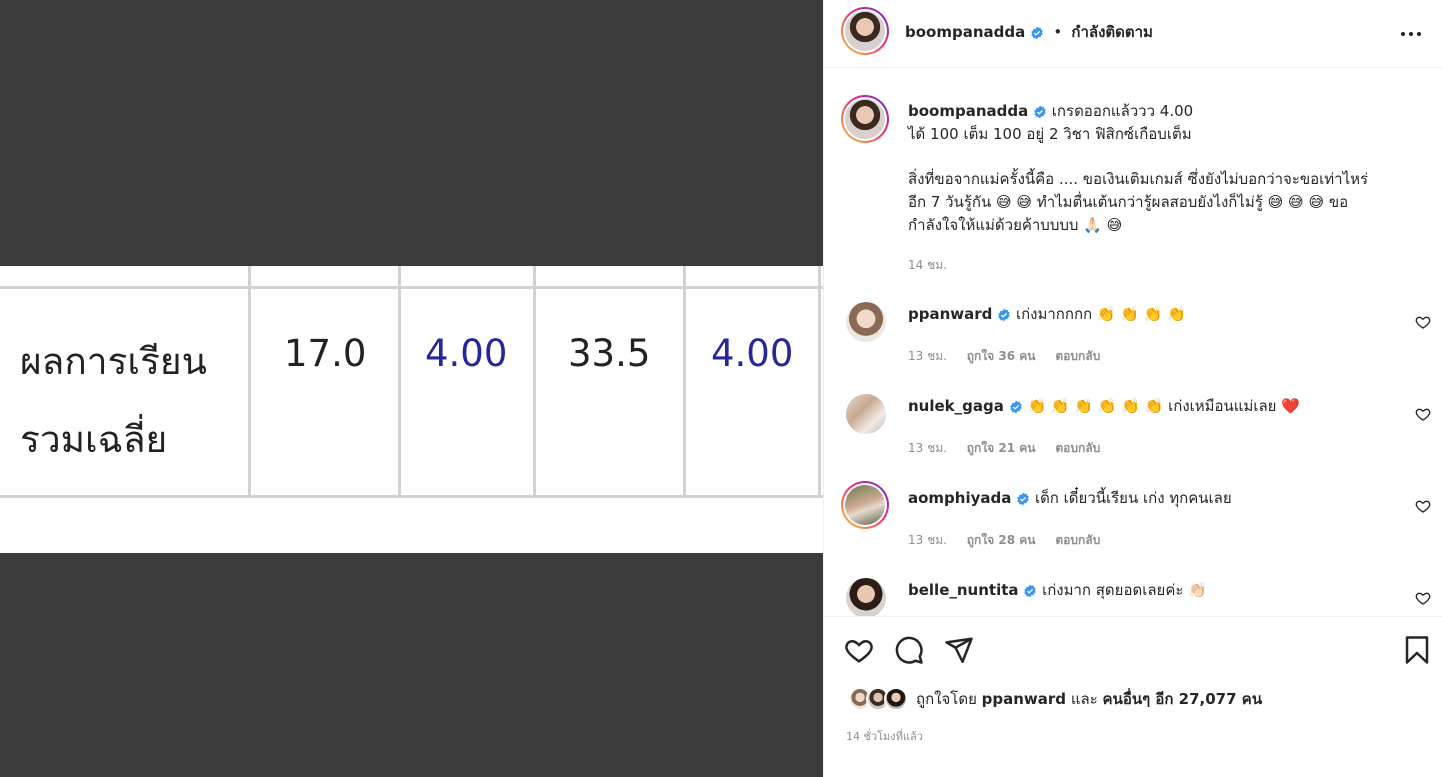  Describe the element at coordinates (909, 650) in the screenshot. I see `comment-bubble-icon` at that location.